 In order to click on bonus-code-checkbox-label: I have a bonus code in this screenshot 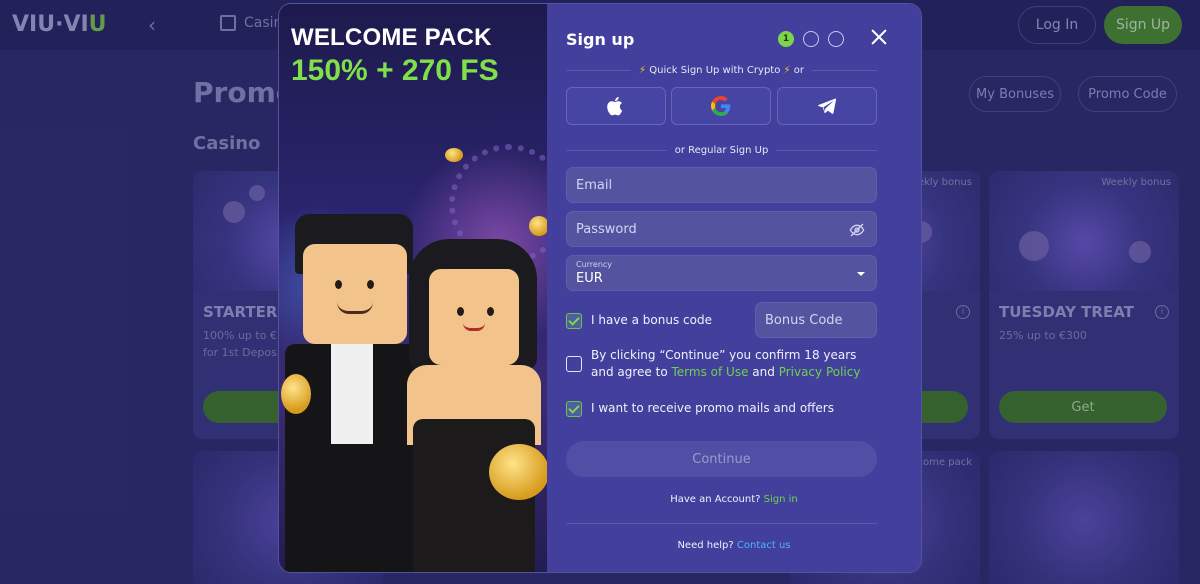, I will do `click(651, 320)`.